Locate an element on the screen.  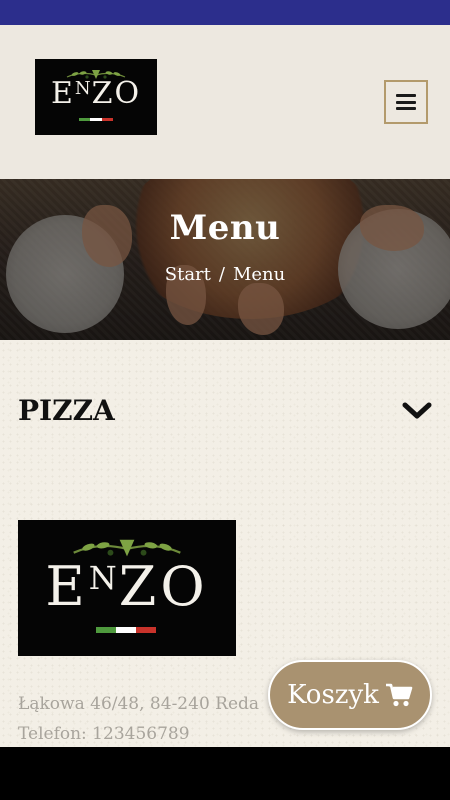
footer-logo-wordmark: ENZO is located at coordinates (127, 586).